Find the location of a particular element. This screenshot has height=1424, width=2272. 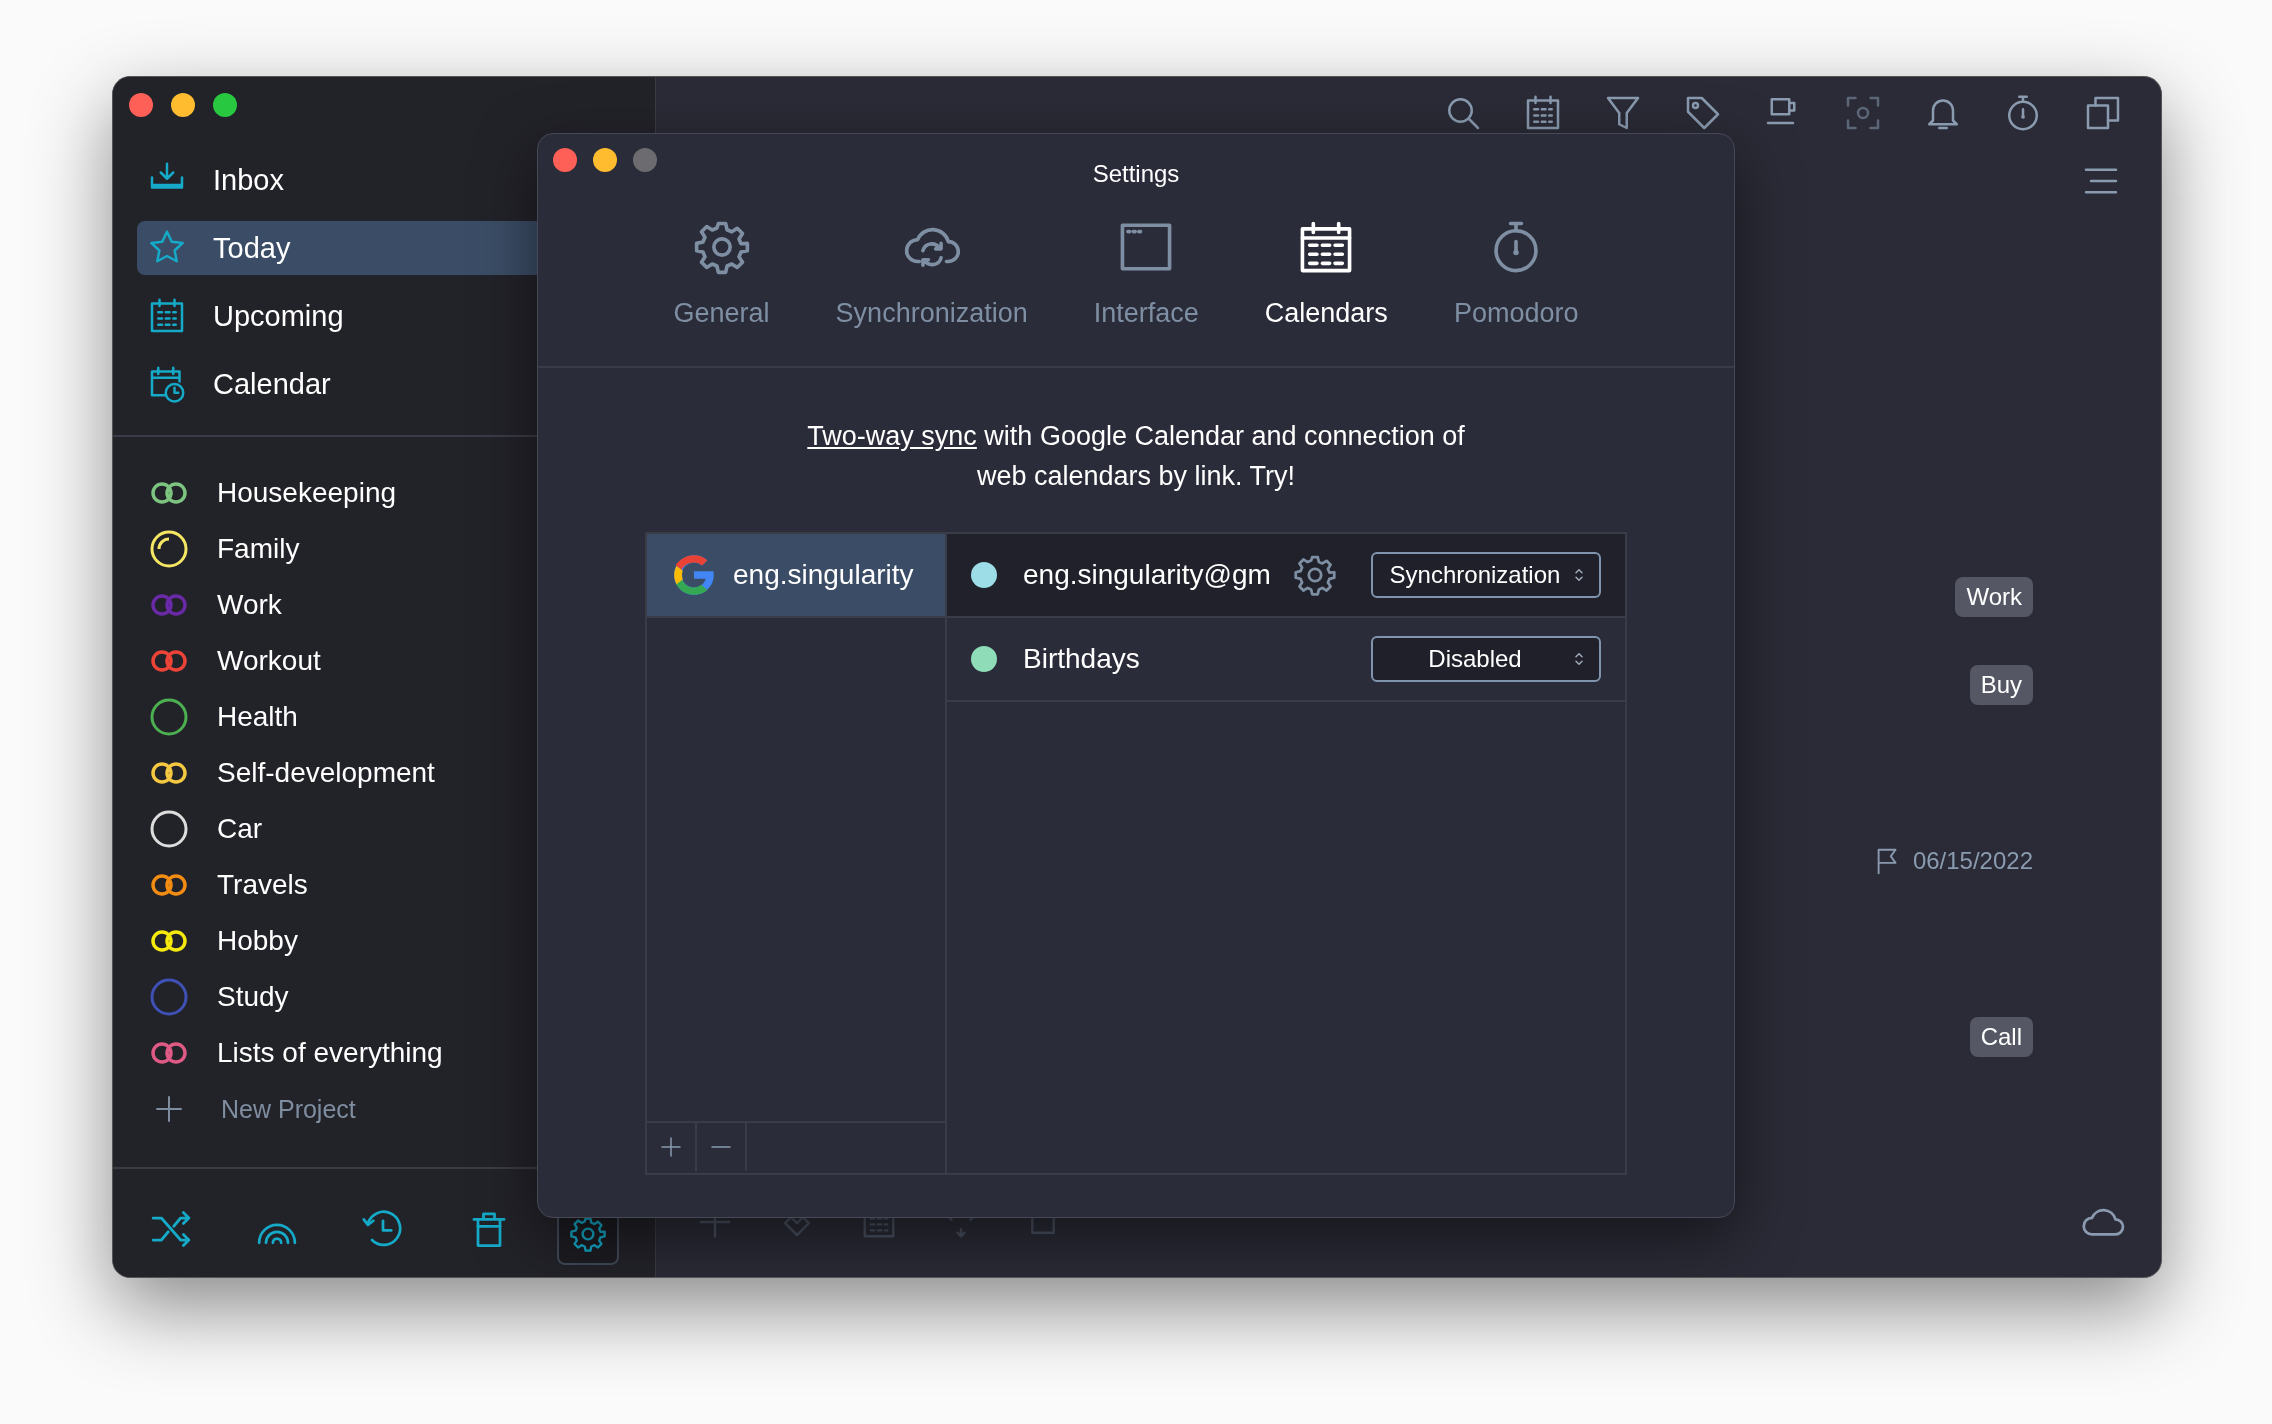

mode-dropdown: Disabled is located at coordinates (1486, 659).